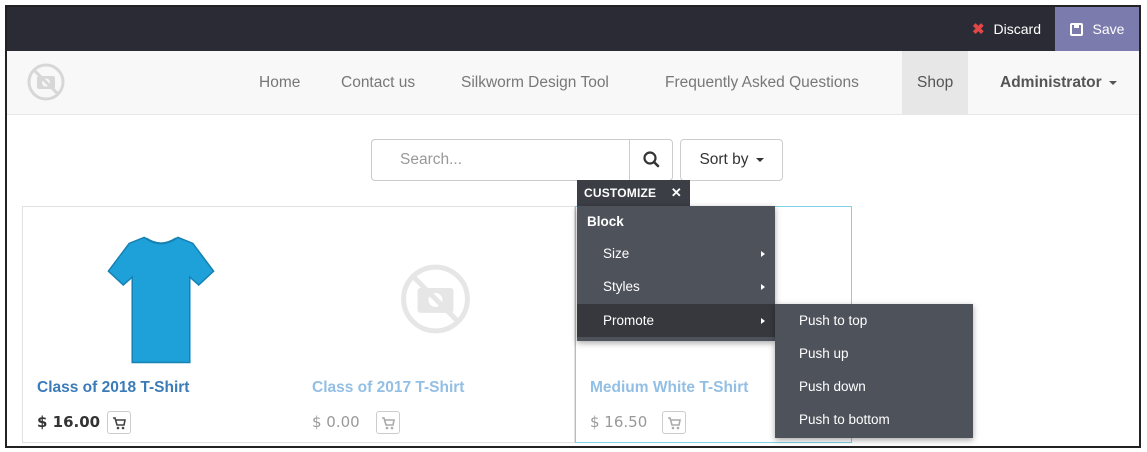 The height and width of the screenshot is (452, 1147). What do you see at coordinates (279, 82) in the screenshot?
I see `nav-home: Home` at bounding box center [279, 82].